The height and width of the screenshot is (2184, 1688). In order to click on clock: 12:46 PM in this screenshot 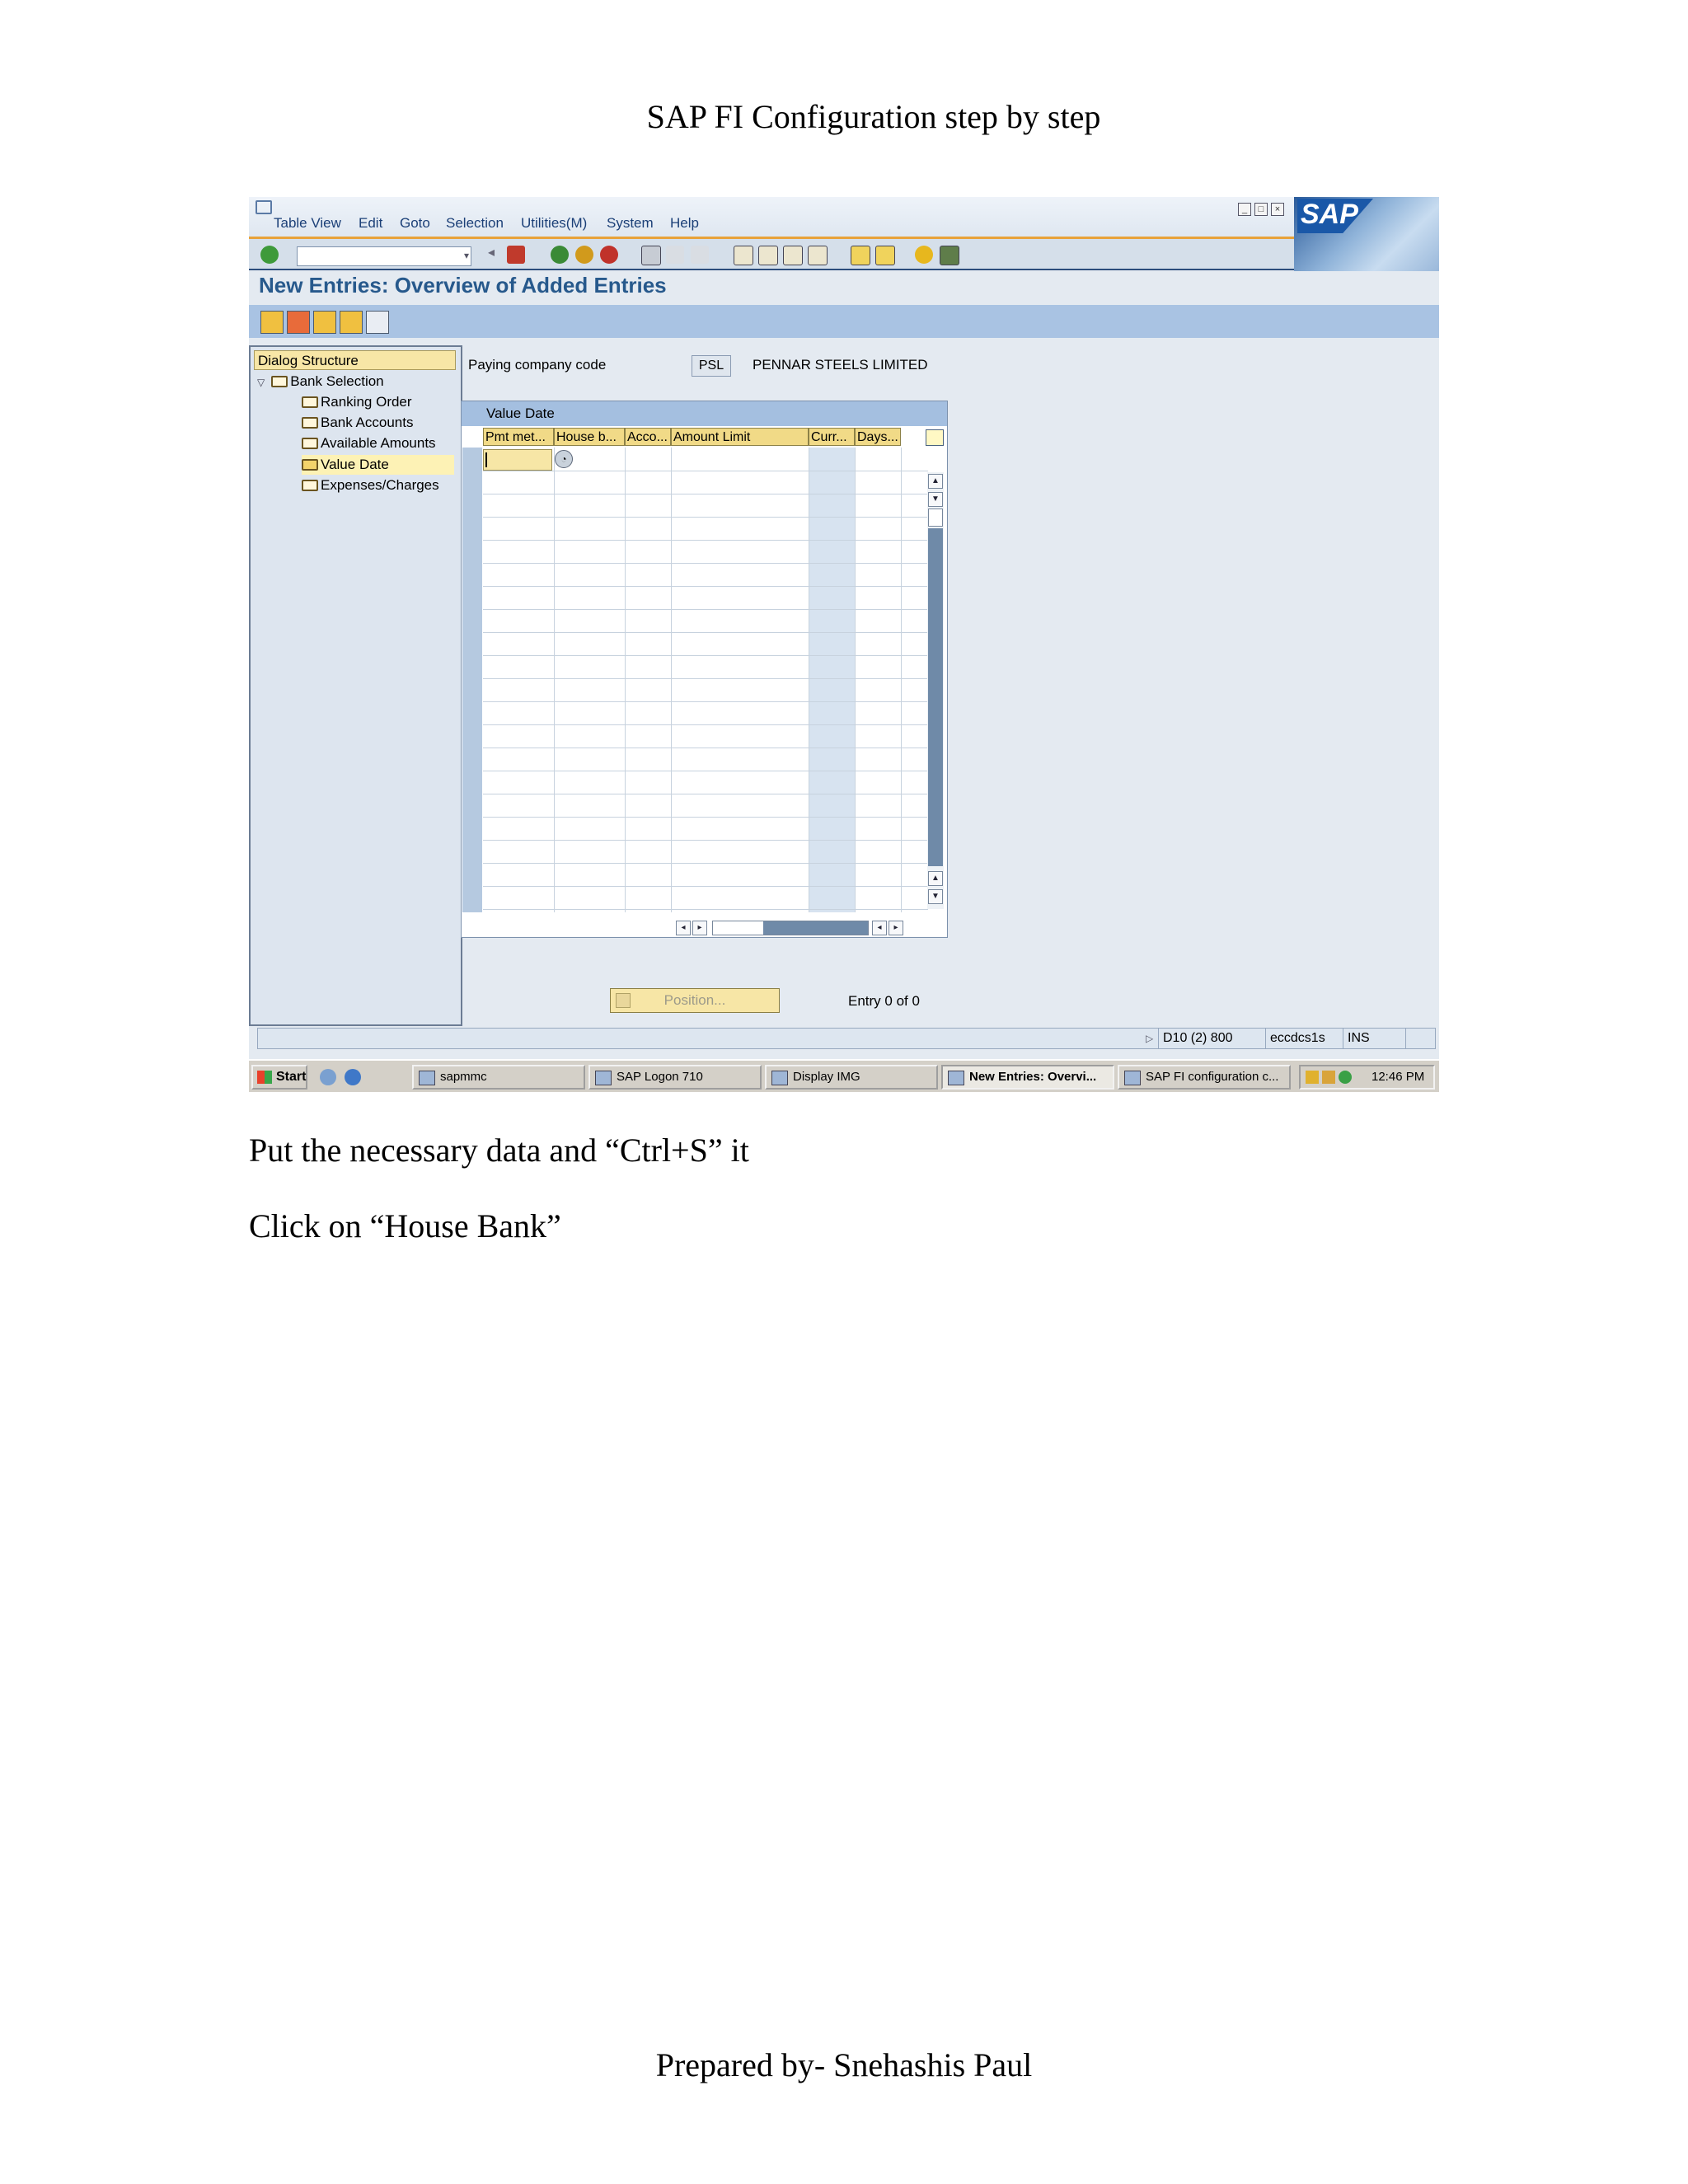, I will do `click(1399, 1077)`.